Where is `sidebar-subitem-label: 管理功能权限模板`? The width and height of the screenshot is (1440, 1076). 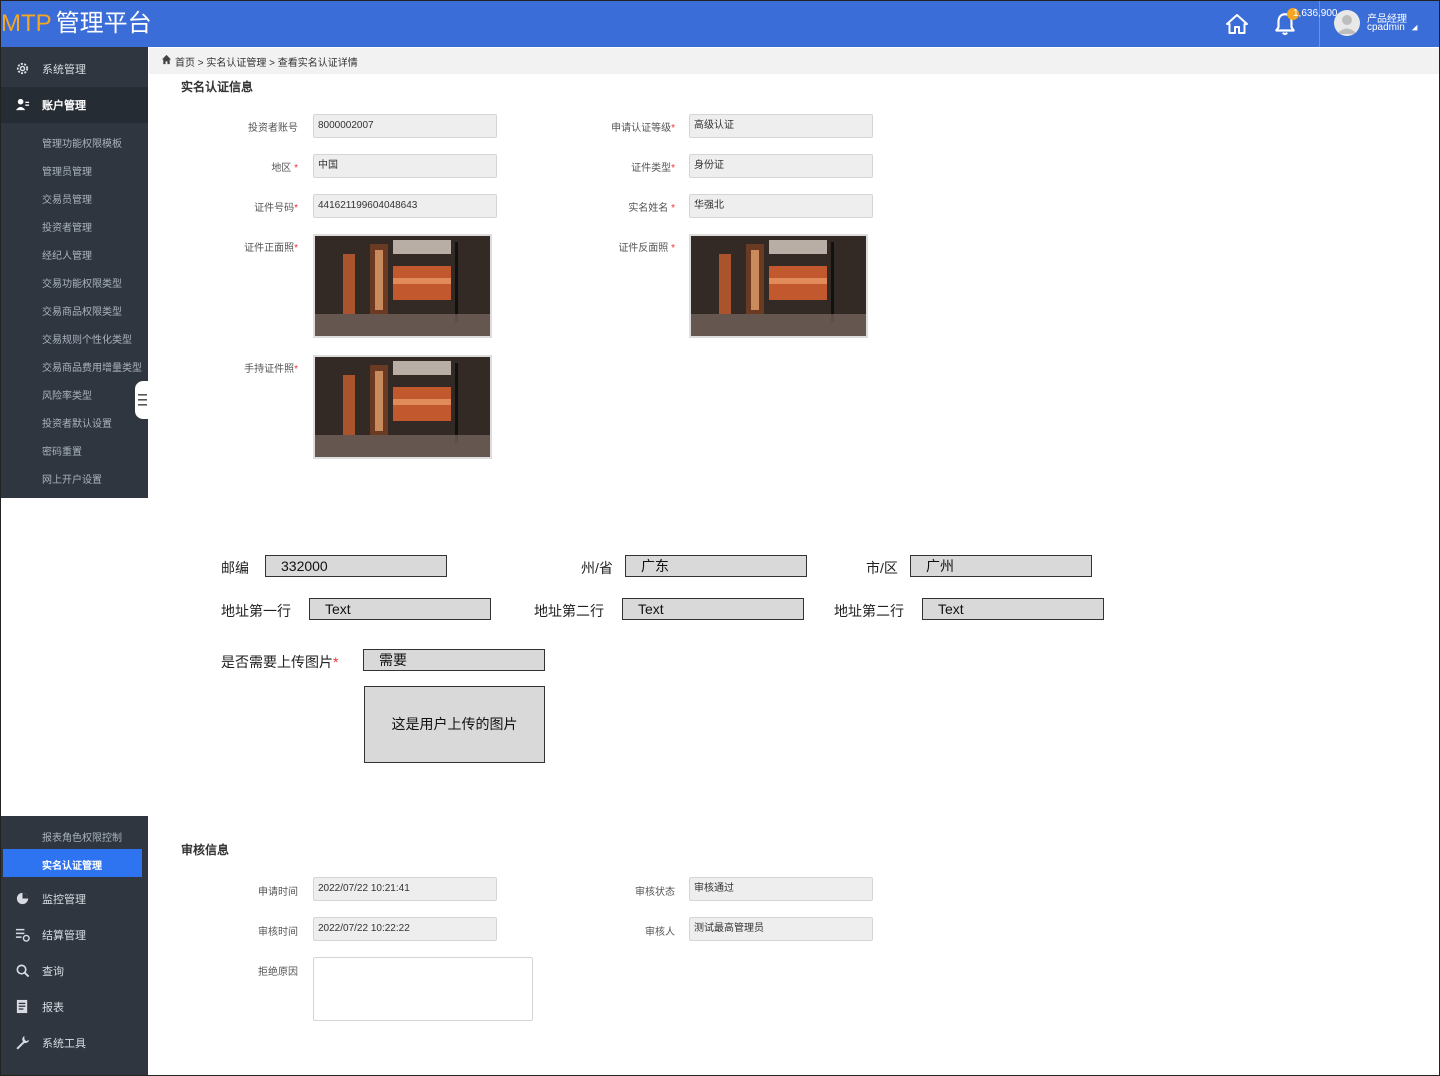
sidebar-subitem-label: 管理功能权限模板 is located at coordinates (82, 144).